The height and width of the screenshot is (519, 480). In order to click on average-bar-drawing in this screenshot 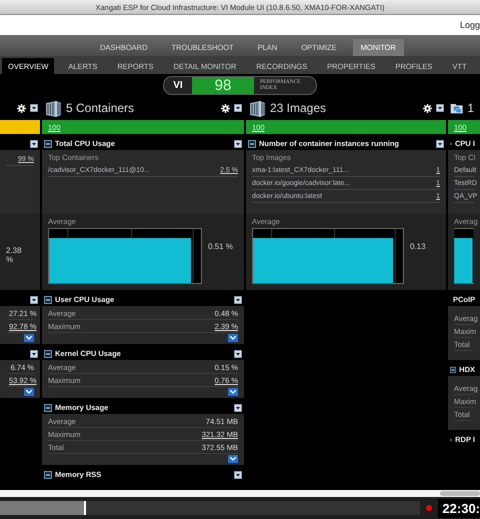, I will do `click(464, 256)`.